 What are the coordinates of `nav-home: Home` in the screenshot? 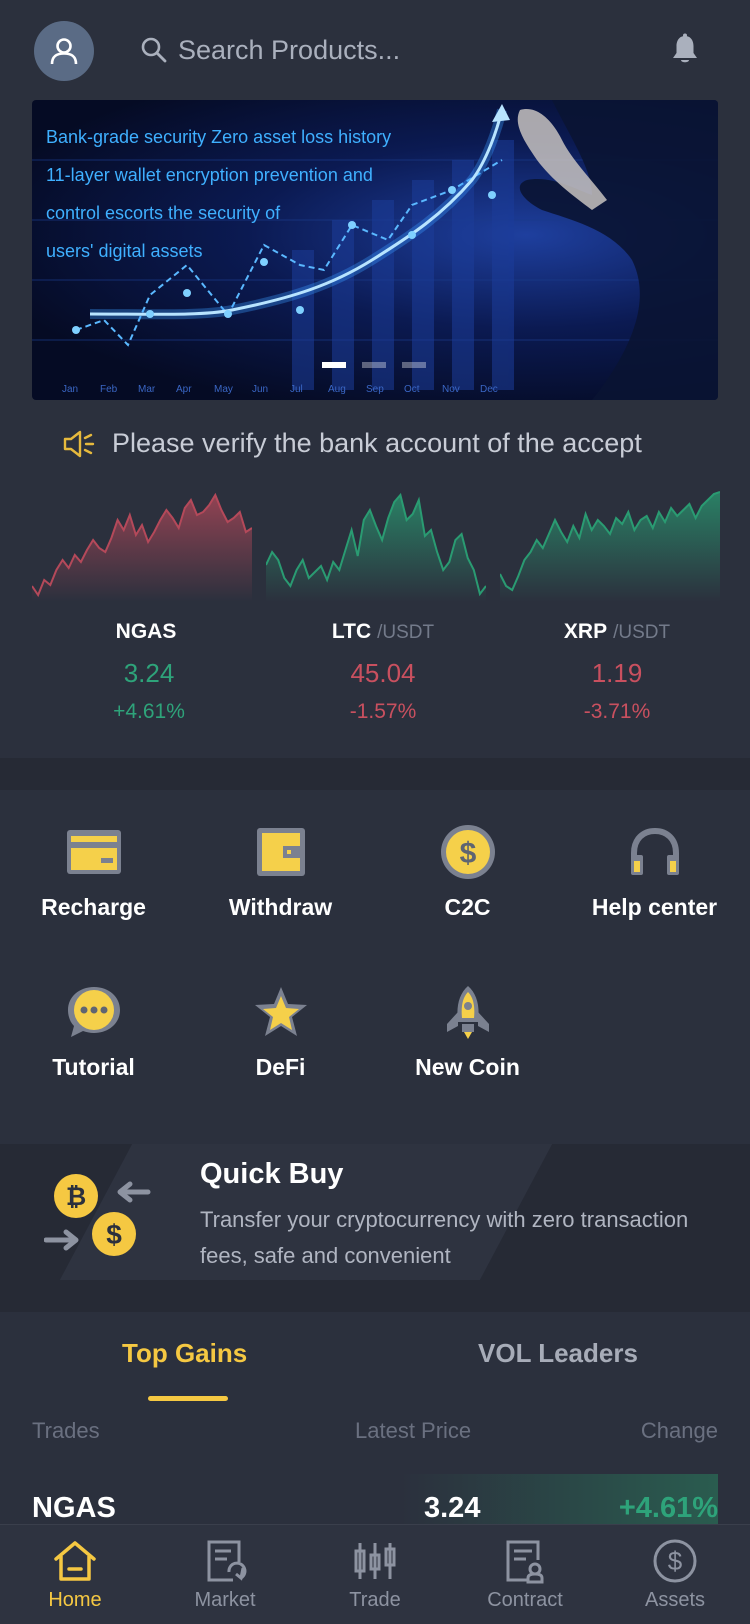 It's located at (75, 1574).